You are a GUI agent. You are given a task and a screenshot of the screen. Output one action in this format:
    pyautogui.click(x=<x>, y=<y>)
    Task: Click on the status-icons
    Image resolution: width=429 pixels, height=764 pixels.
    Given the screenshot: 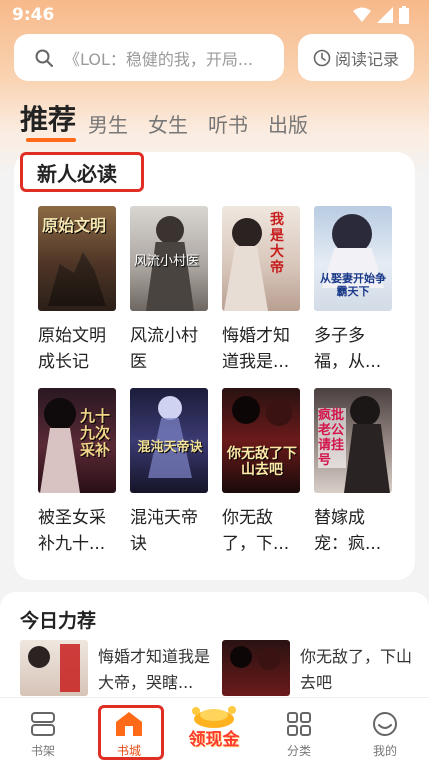 What is the action you would take?
    pyautogui.click(x=381, y=15)
    